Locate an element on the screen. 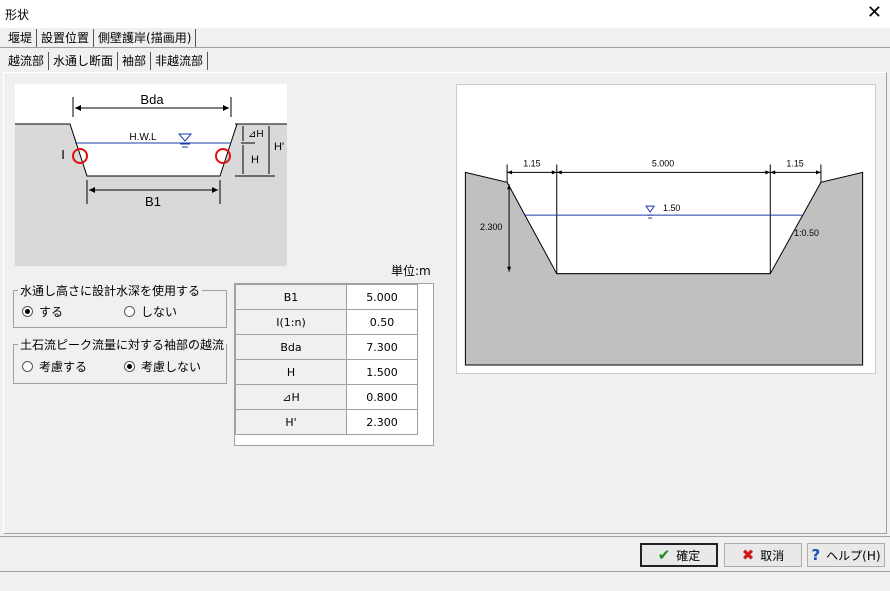 Image resolution: width=890 pixels, height=591 pixels. tab-dam: 堰堤 is located at coordinates (21, 38).